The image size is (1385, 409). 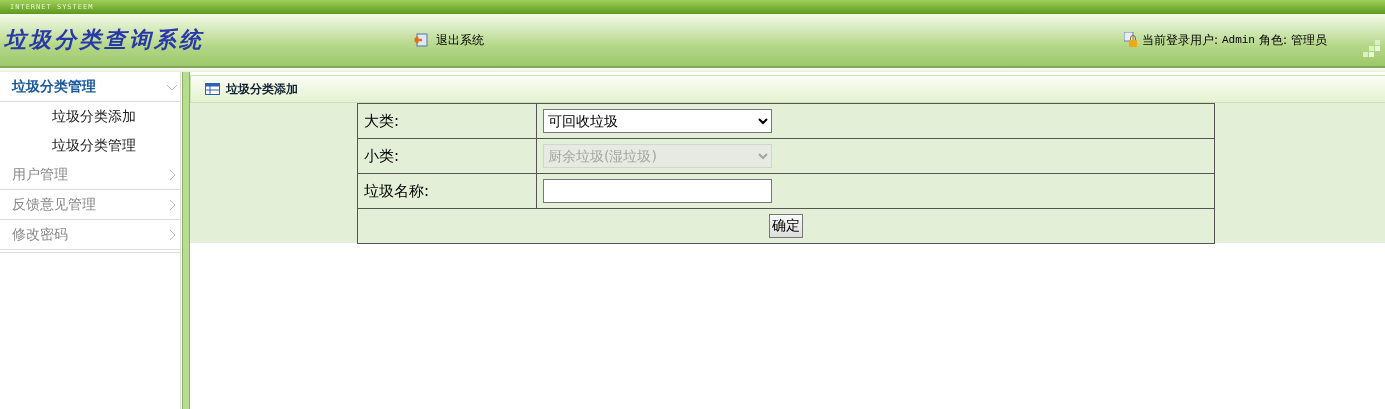 I want to click on menu-header: 反馈意见管理, so click(x=90, y=205).